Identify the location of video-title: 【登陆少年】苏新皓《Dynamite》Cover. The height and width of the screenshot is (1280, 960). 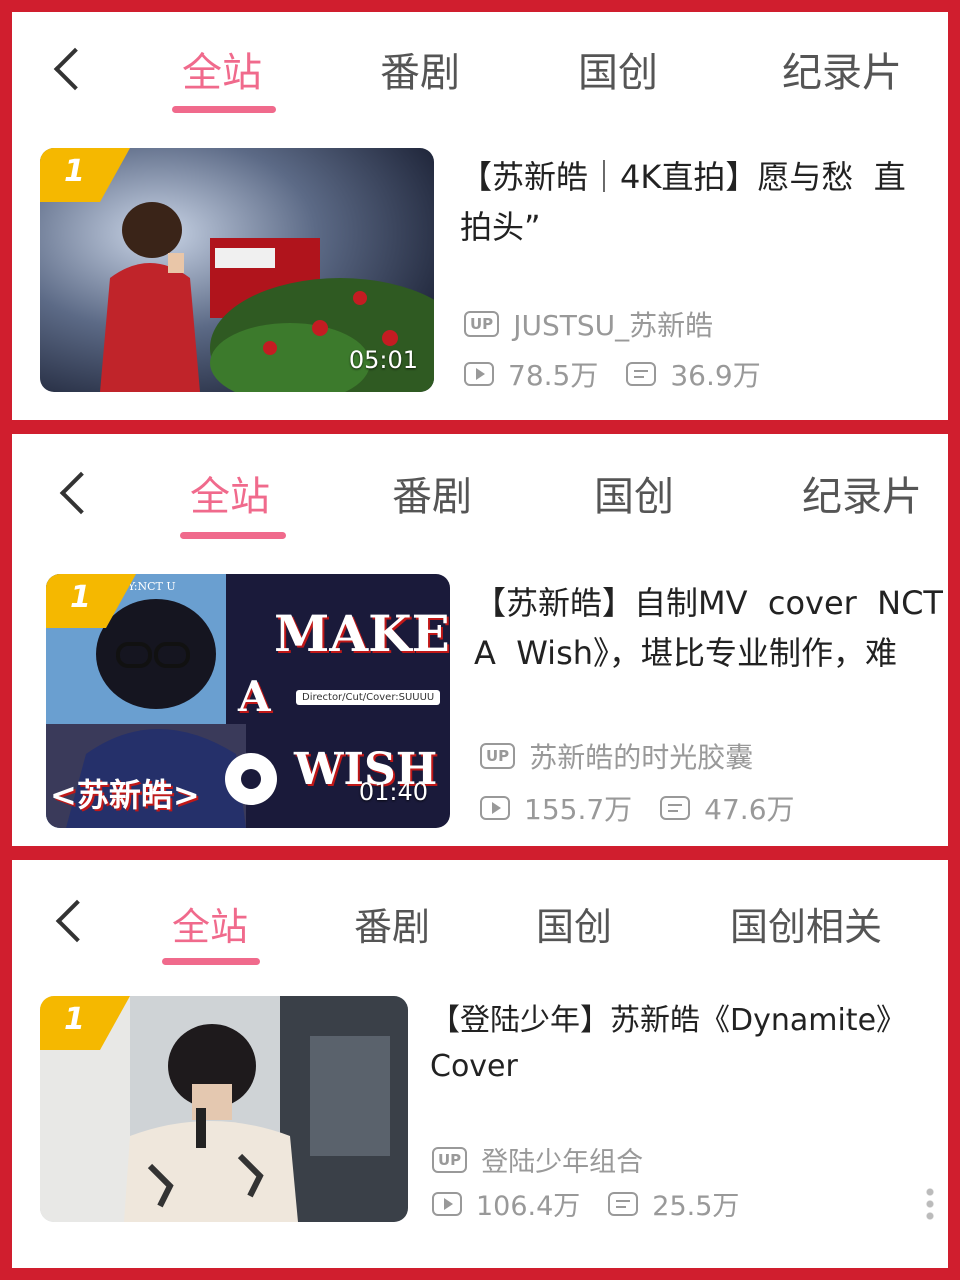
(665, 1044).